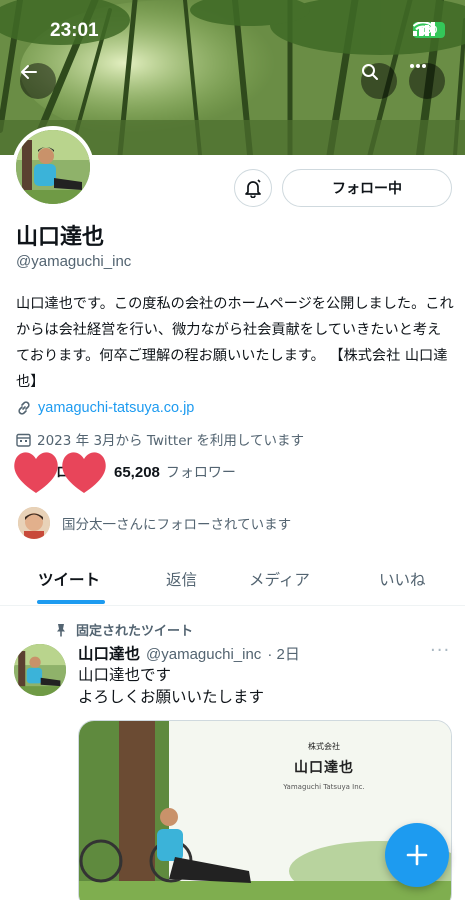 The image size is (465, 900). I want to click on display-name: 山口達也, so click(60, 237).